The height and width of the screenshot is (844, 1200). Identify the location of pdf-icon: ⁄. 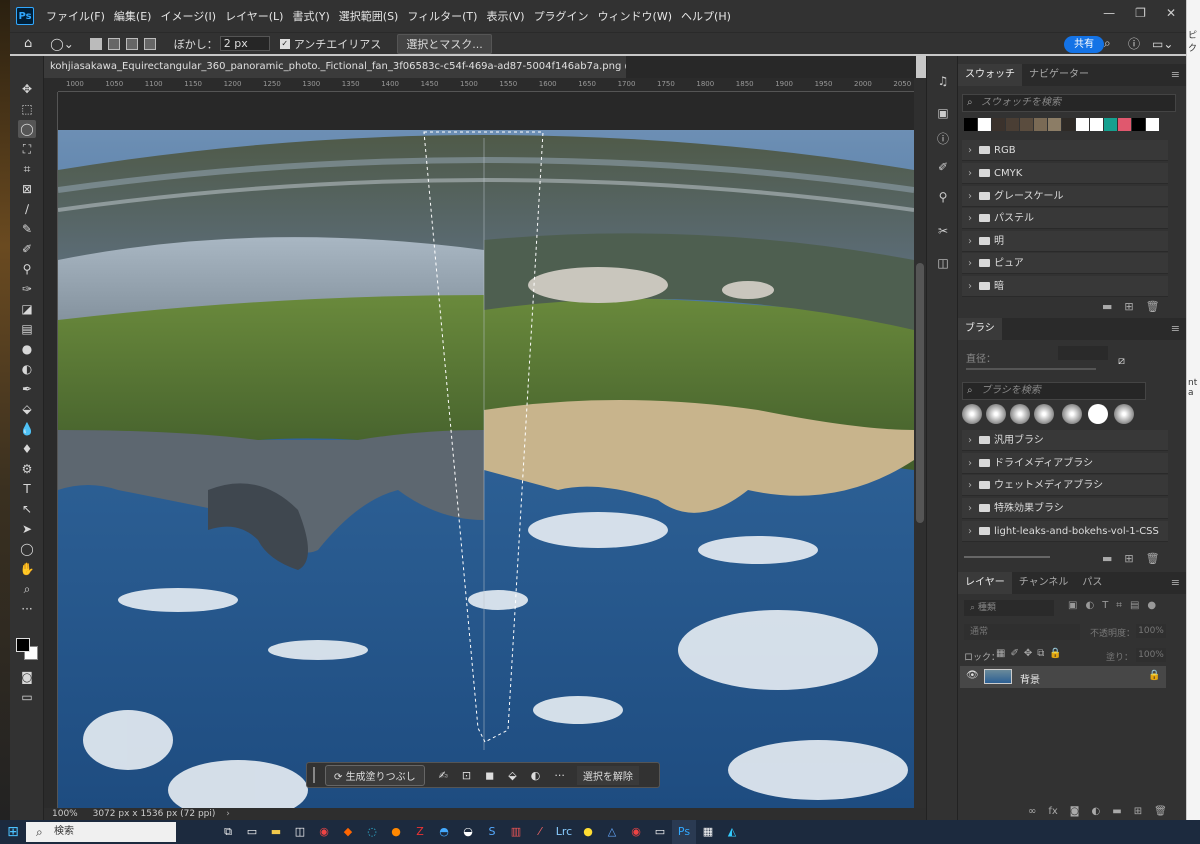
(540, 832).